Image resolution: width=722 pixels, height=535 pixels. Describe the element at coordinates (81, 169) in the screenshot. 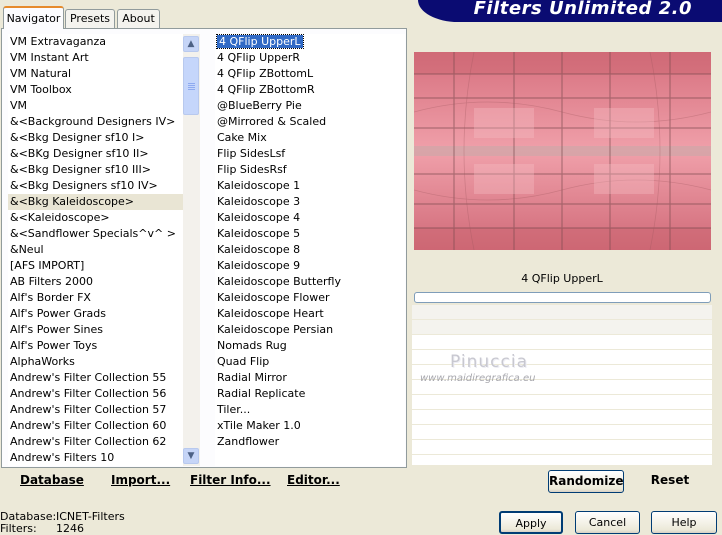

I see `category-item-label: &<Bkg Designer sf10 III>` at that location.